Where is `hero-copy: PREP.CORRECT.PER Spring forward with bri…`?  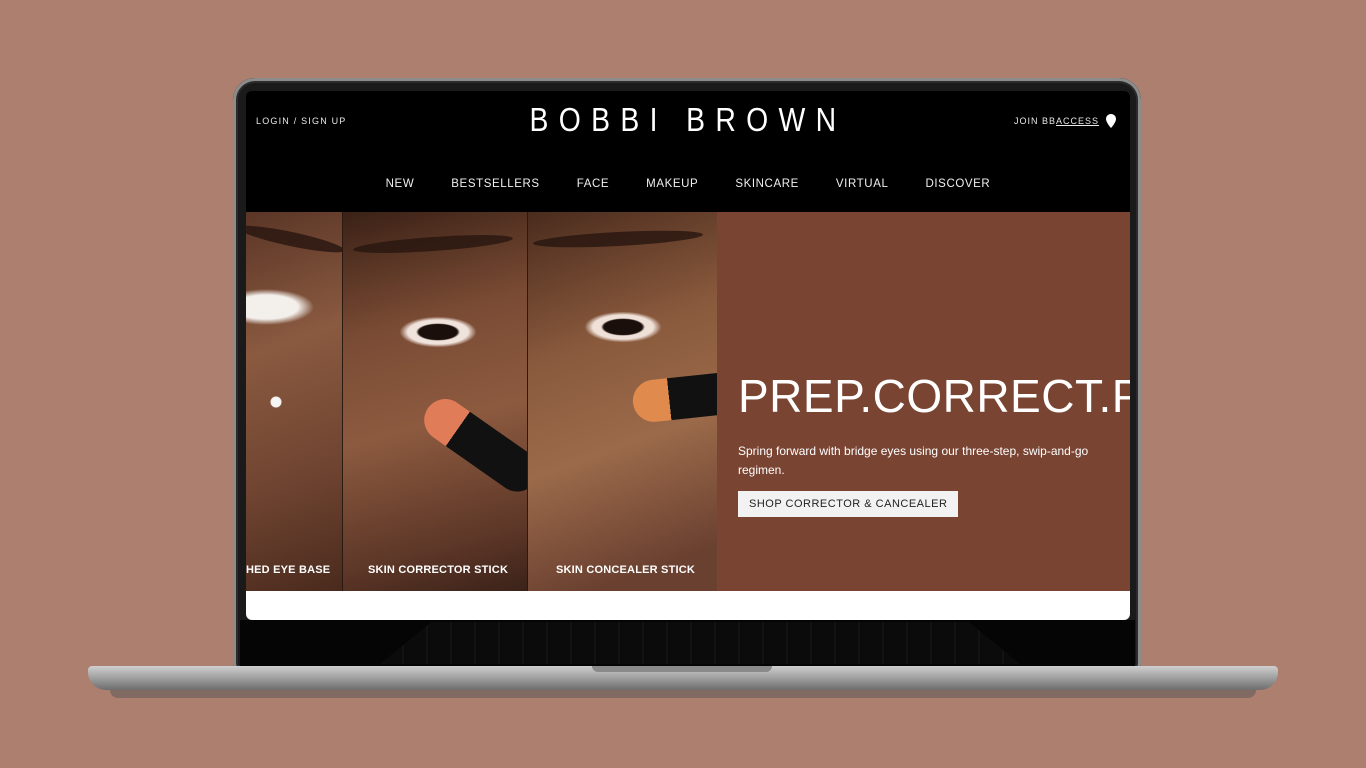
hero-copy: PREP.CORRECT.PER Spring forward with bri… is located at coordinates (934, 401).